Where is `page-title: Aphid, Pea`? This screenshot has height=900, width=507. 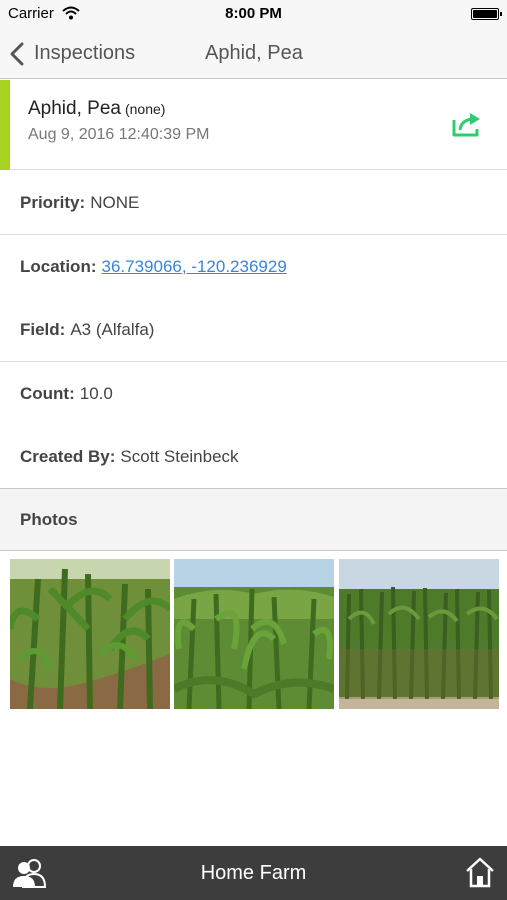 page-title: Aphid, Pea is located at coordinates (254, 53).